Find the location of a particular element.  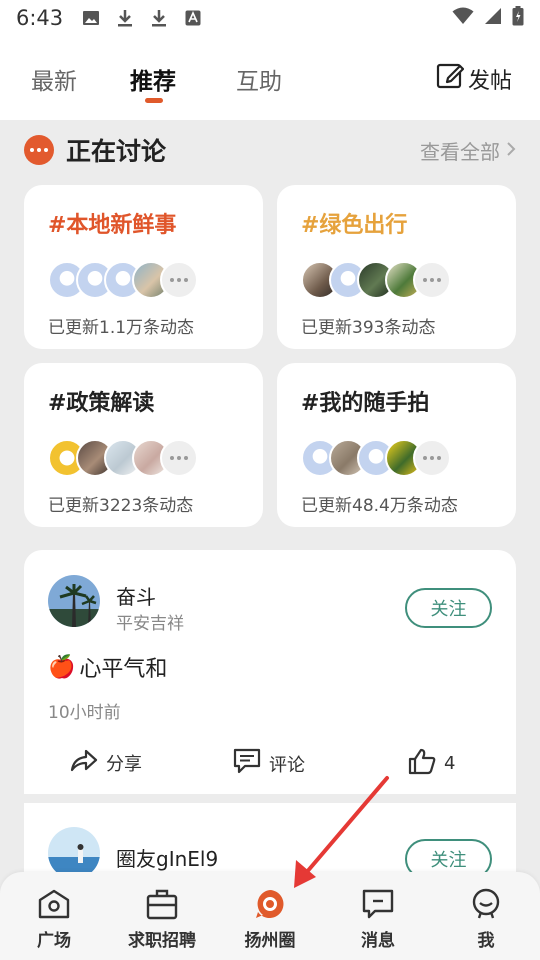

battery-icon is located at coordinates (518, 18).